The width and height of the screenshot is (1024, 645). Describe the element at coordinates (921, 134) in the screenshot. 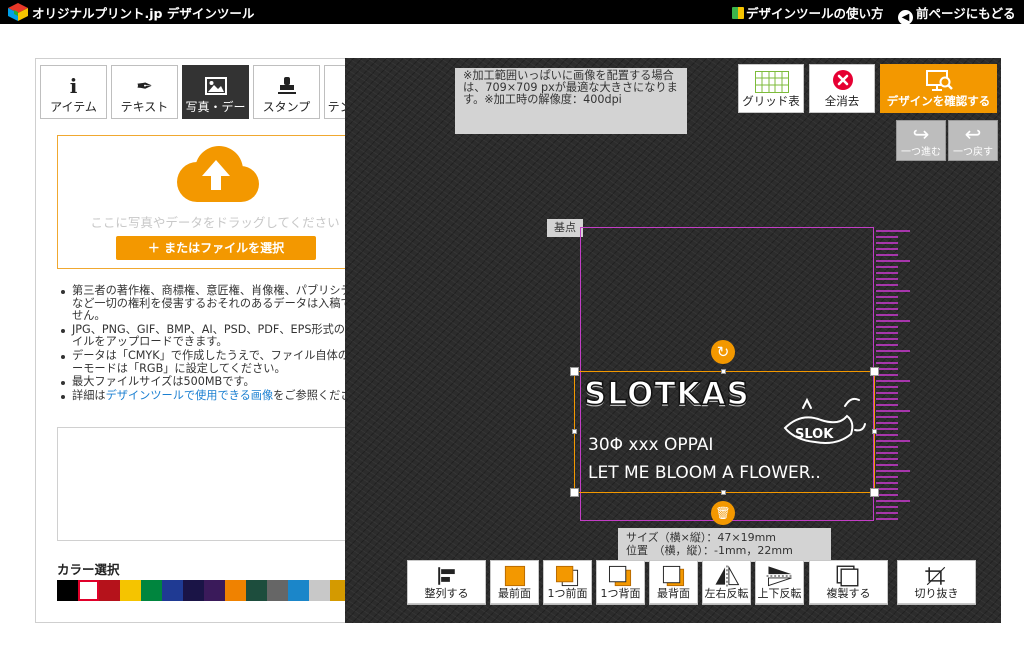

I see `redo-icon: ↪` at that location.